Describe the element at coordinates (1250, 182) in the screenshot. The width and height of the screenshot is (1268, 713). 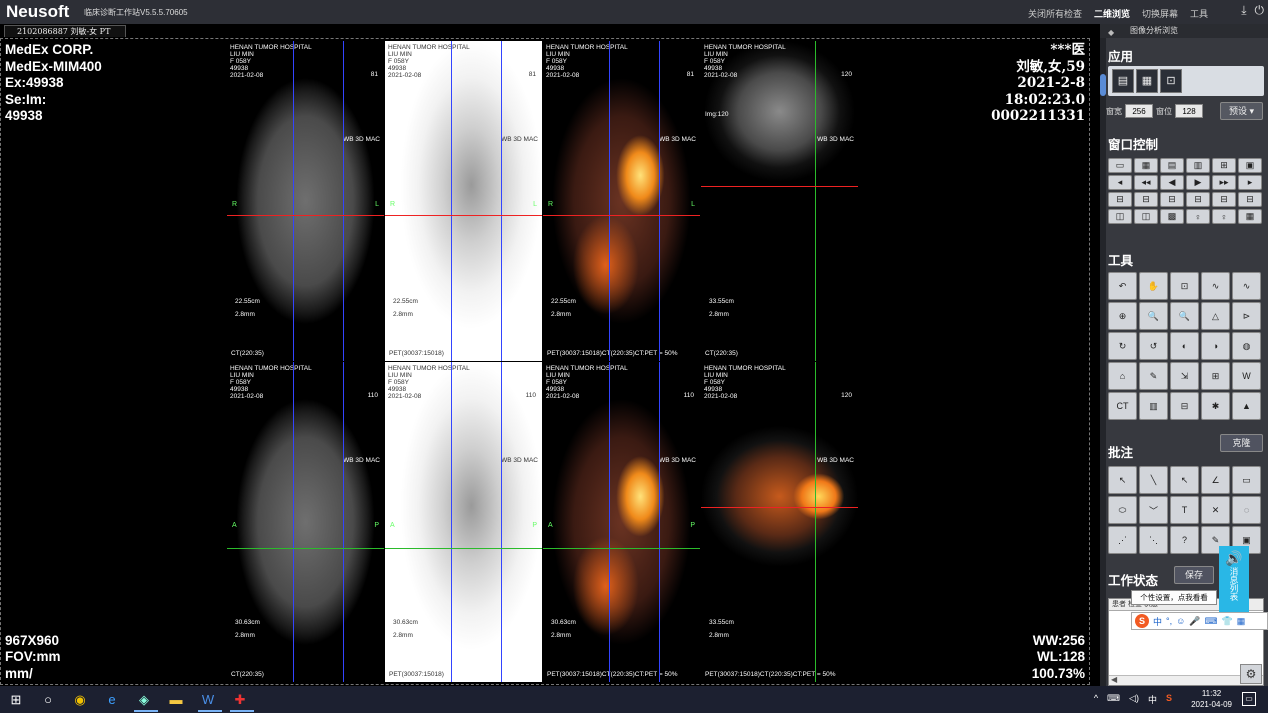
I see `window-control-button-12: ▸` at that location.